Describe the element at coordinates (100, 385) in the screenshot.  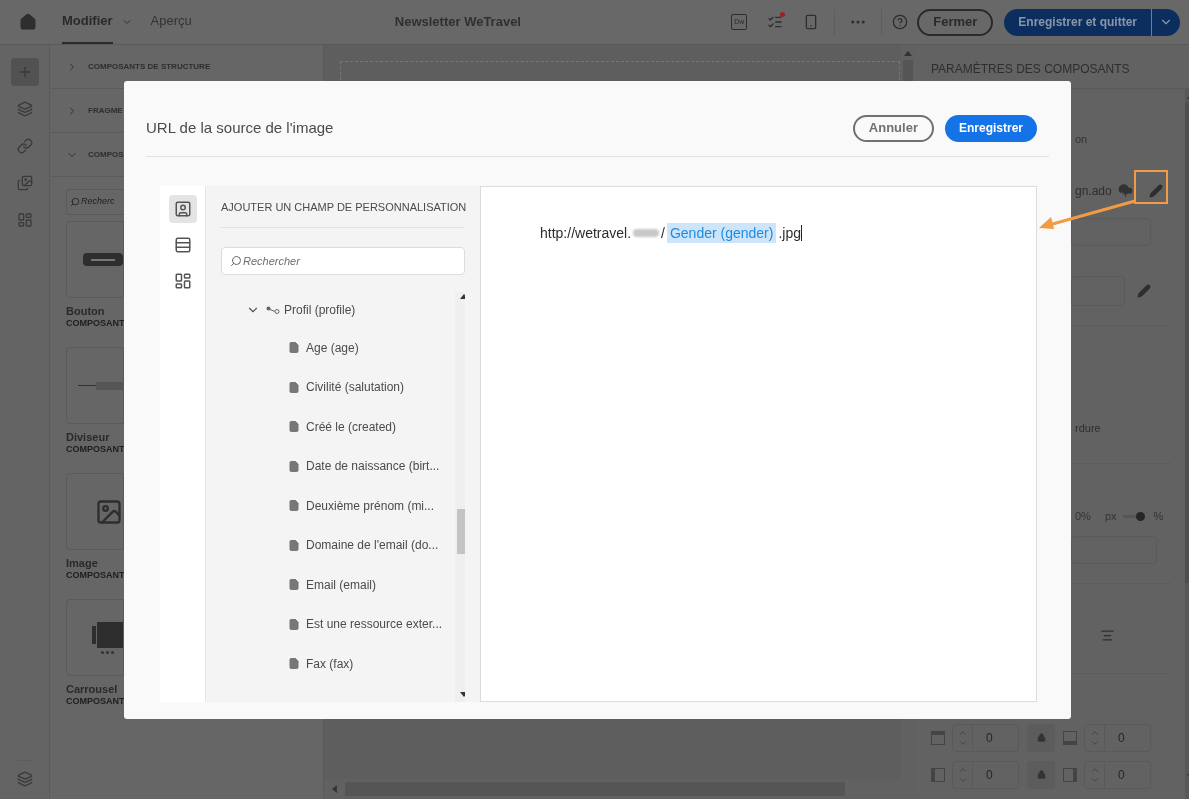
I see `divider-drawing` at that location.